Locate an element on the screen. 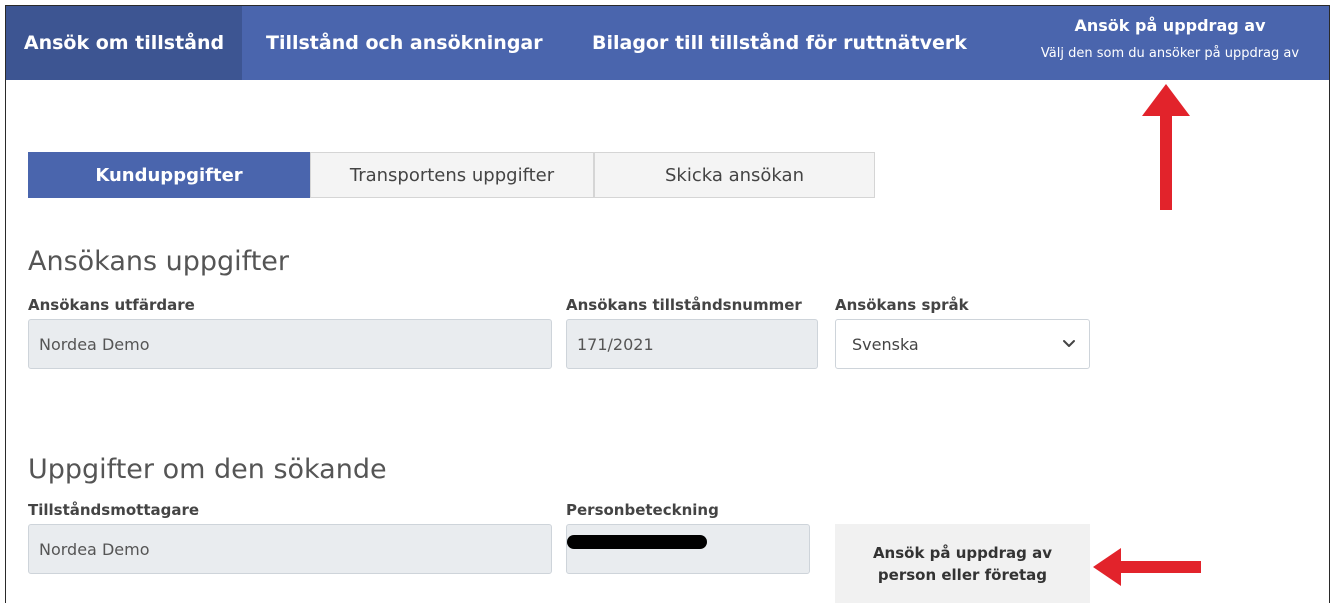 The height and width of the screenshot is (603, 1337). nav-item-label: Bilagor till tillstånd för ruttnätverk is located at coordinates (779, 43).